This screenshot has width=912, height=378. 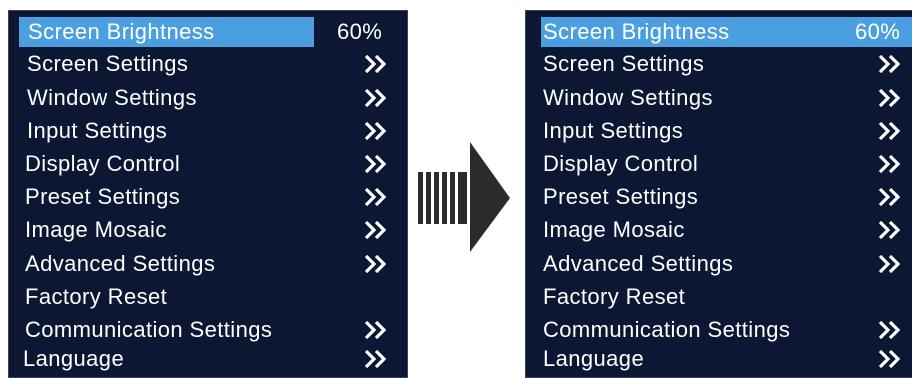 I want to click on menu-item-value-screen-brightness: 60%, so click(x=367, y=32).